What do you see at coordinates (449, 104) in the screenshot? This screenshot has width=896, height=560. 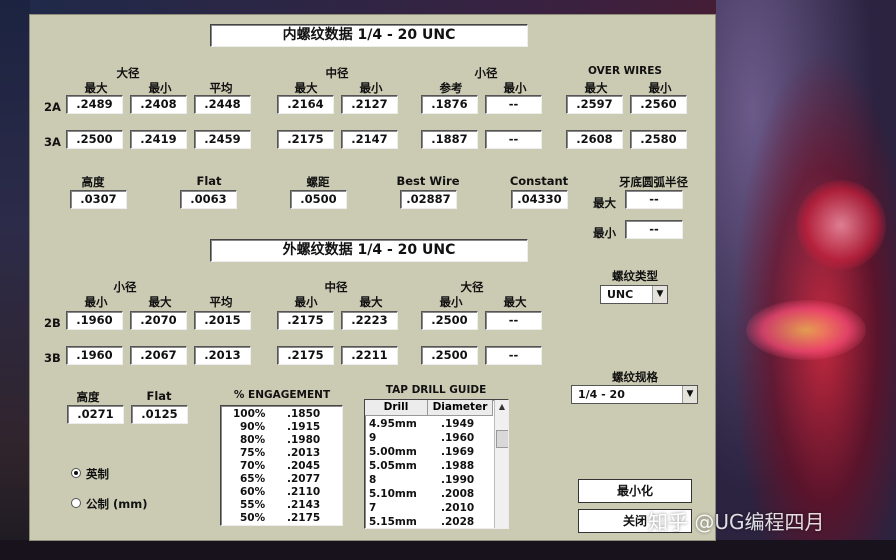 I see `internal-2a-minor-ref: .1876` at bounding box center [449, 104].